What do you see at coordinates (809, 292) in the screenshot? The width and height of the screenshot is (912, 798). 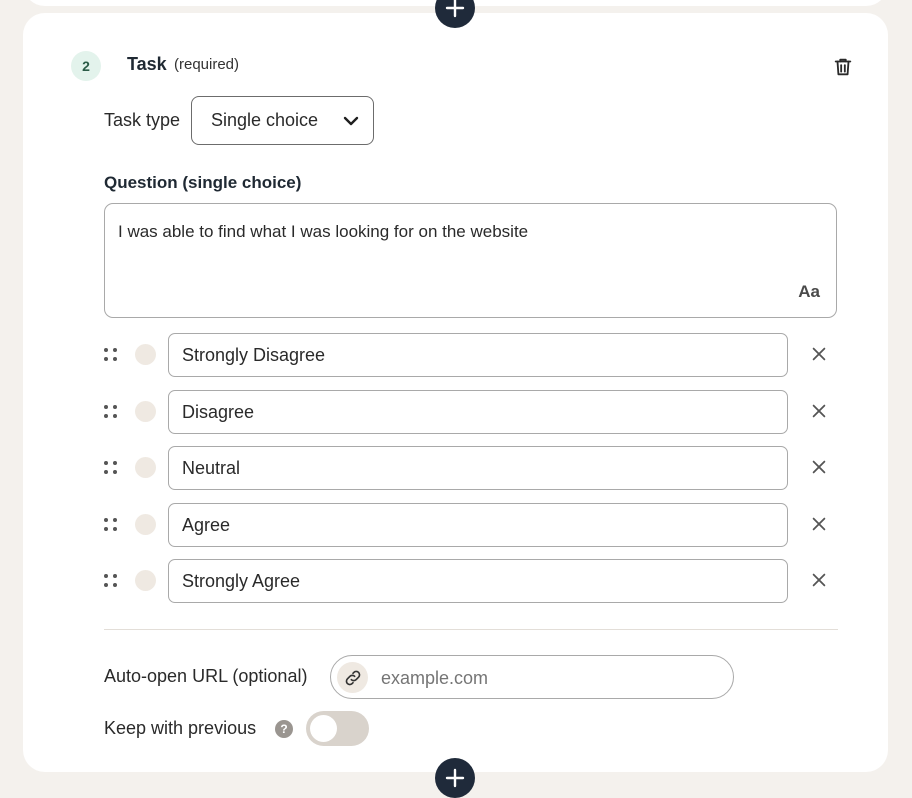 I see `text-format-button: Aa` at bounding box center [809, 292].